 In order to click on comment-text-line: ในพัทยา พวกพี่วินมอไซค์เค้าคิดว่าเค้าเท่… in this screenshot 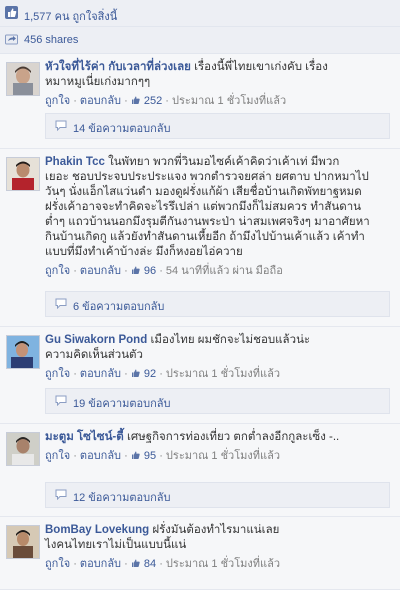, I will do `click(224, 162)`.